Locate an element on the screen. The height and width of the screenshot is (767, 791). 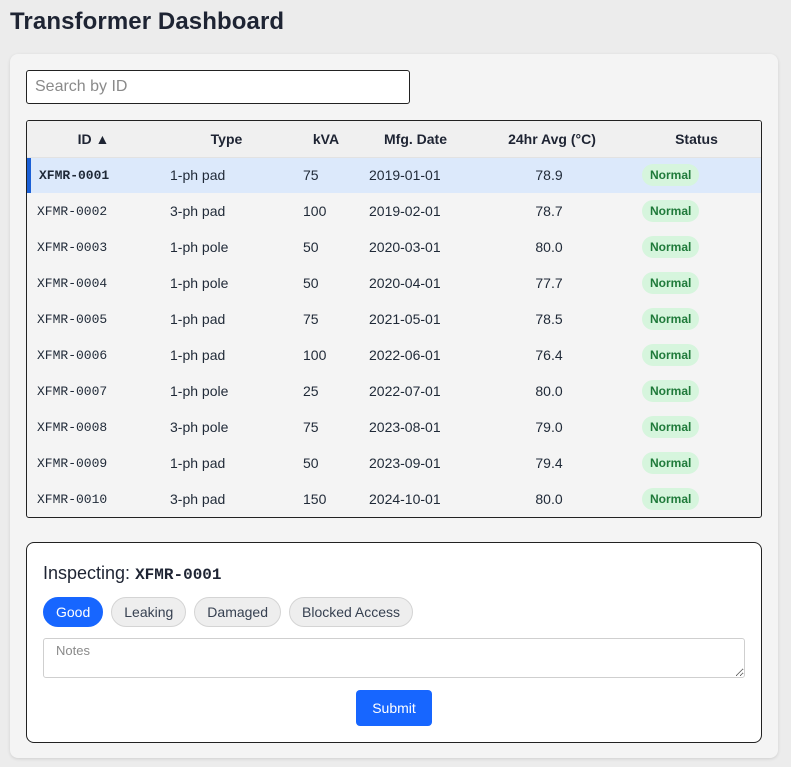
table-row: XFMR-0008 3-ph pole 75 2023-08-01 79.0 Normal is located at coordinates (394, 427).